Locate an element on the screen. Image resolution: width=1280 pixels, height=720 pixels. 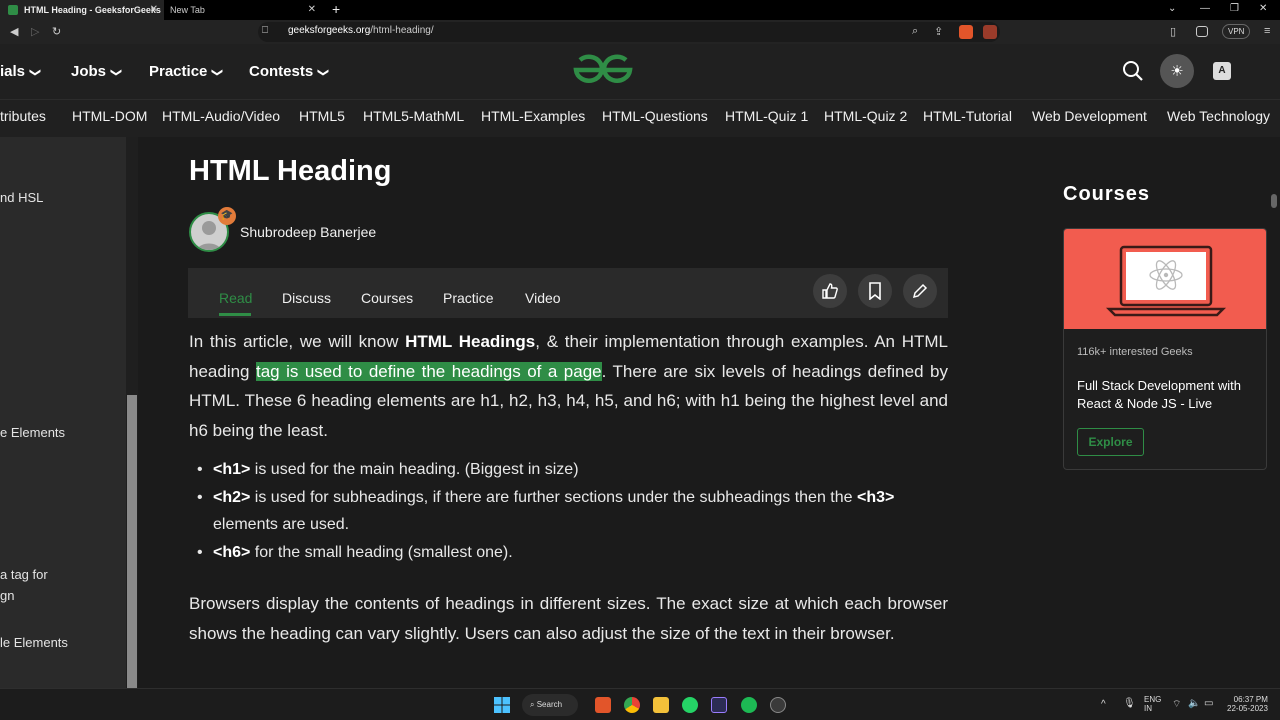
graduation-cap-icon: 🎓 is located at coordinates (227, 216).